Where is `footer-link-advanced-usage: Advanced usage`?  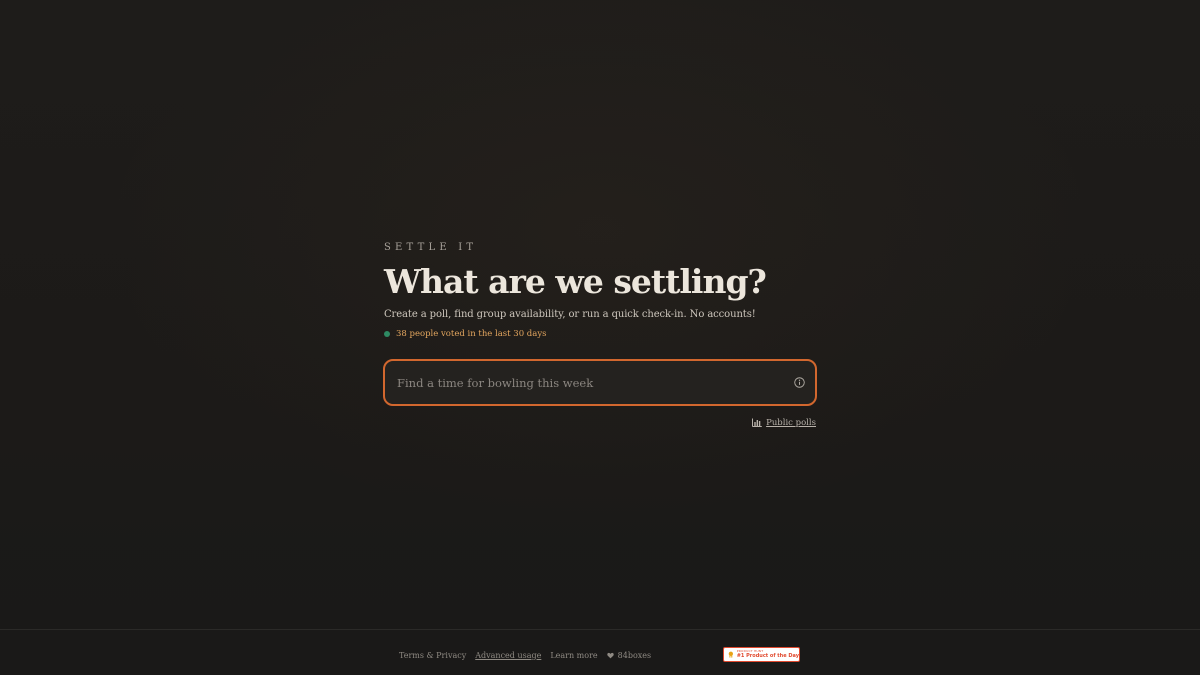
footer-link-advanced-usage: Advanced usage is located at coordinates (508, 655).